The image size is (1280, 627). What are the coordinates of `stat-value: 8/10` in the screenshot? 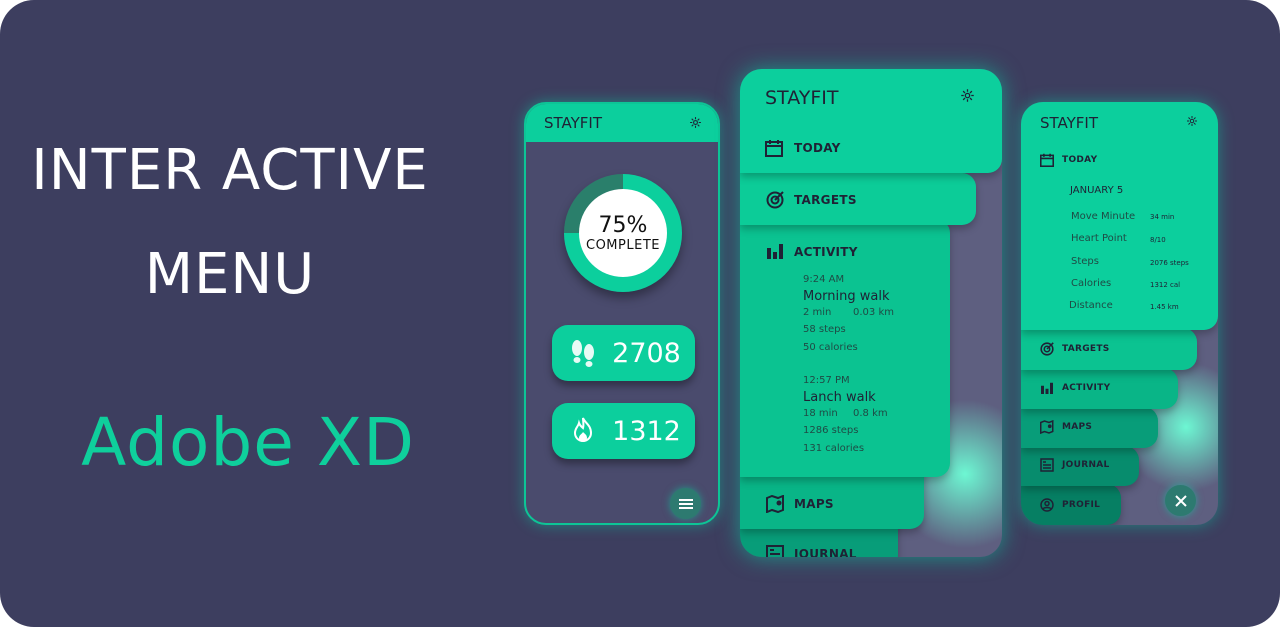 It's located at (1158, 240).